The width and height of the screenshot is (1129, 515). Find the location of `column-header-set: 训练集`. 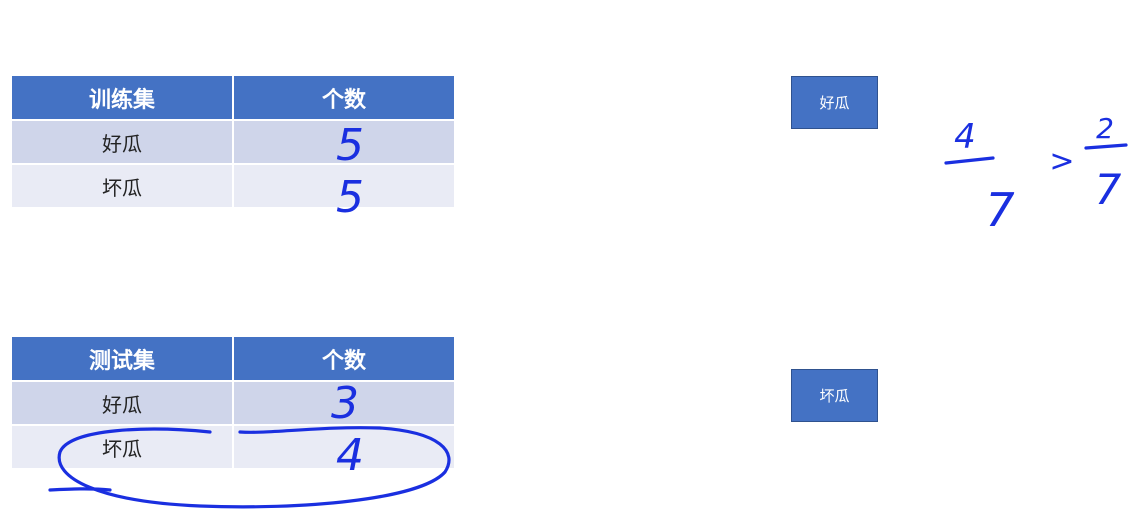

column-header-set: 训练集 is located at coordinates (122, 98).